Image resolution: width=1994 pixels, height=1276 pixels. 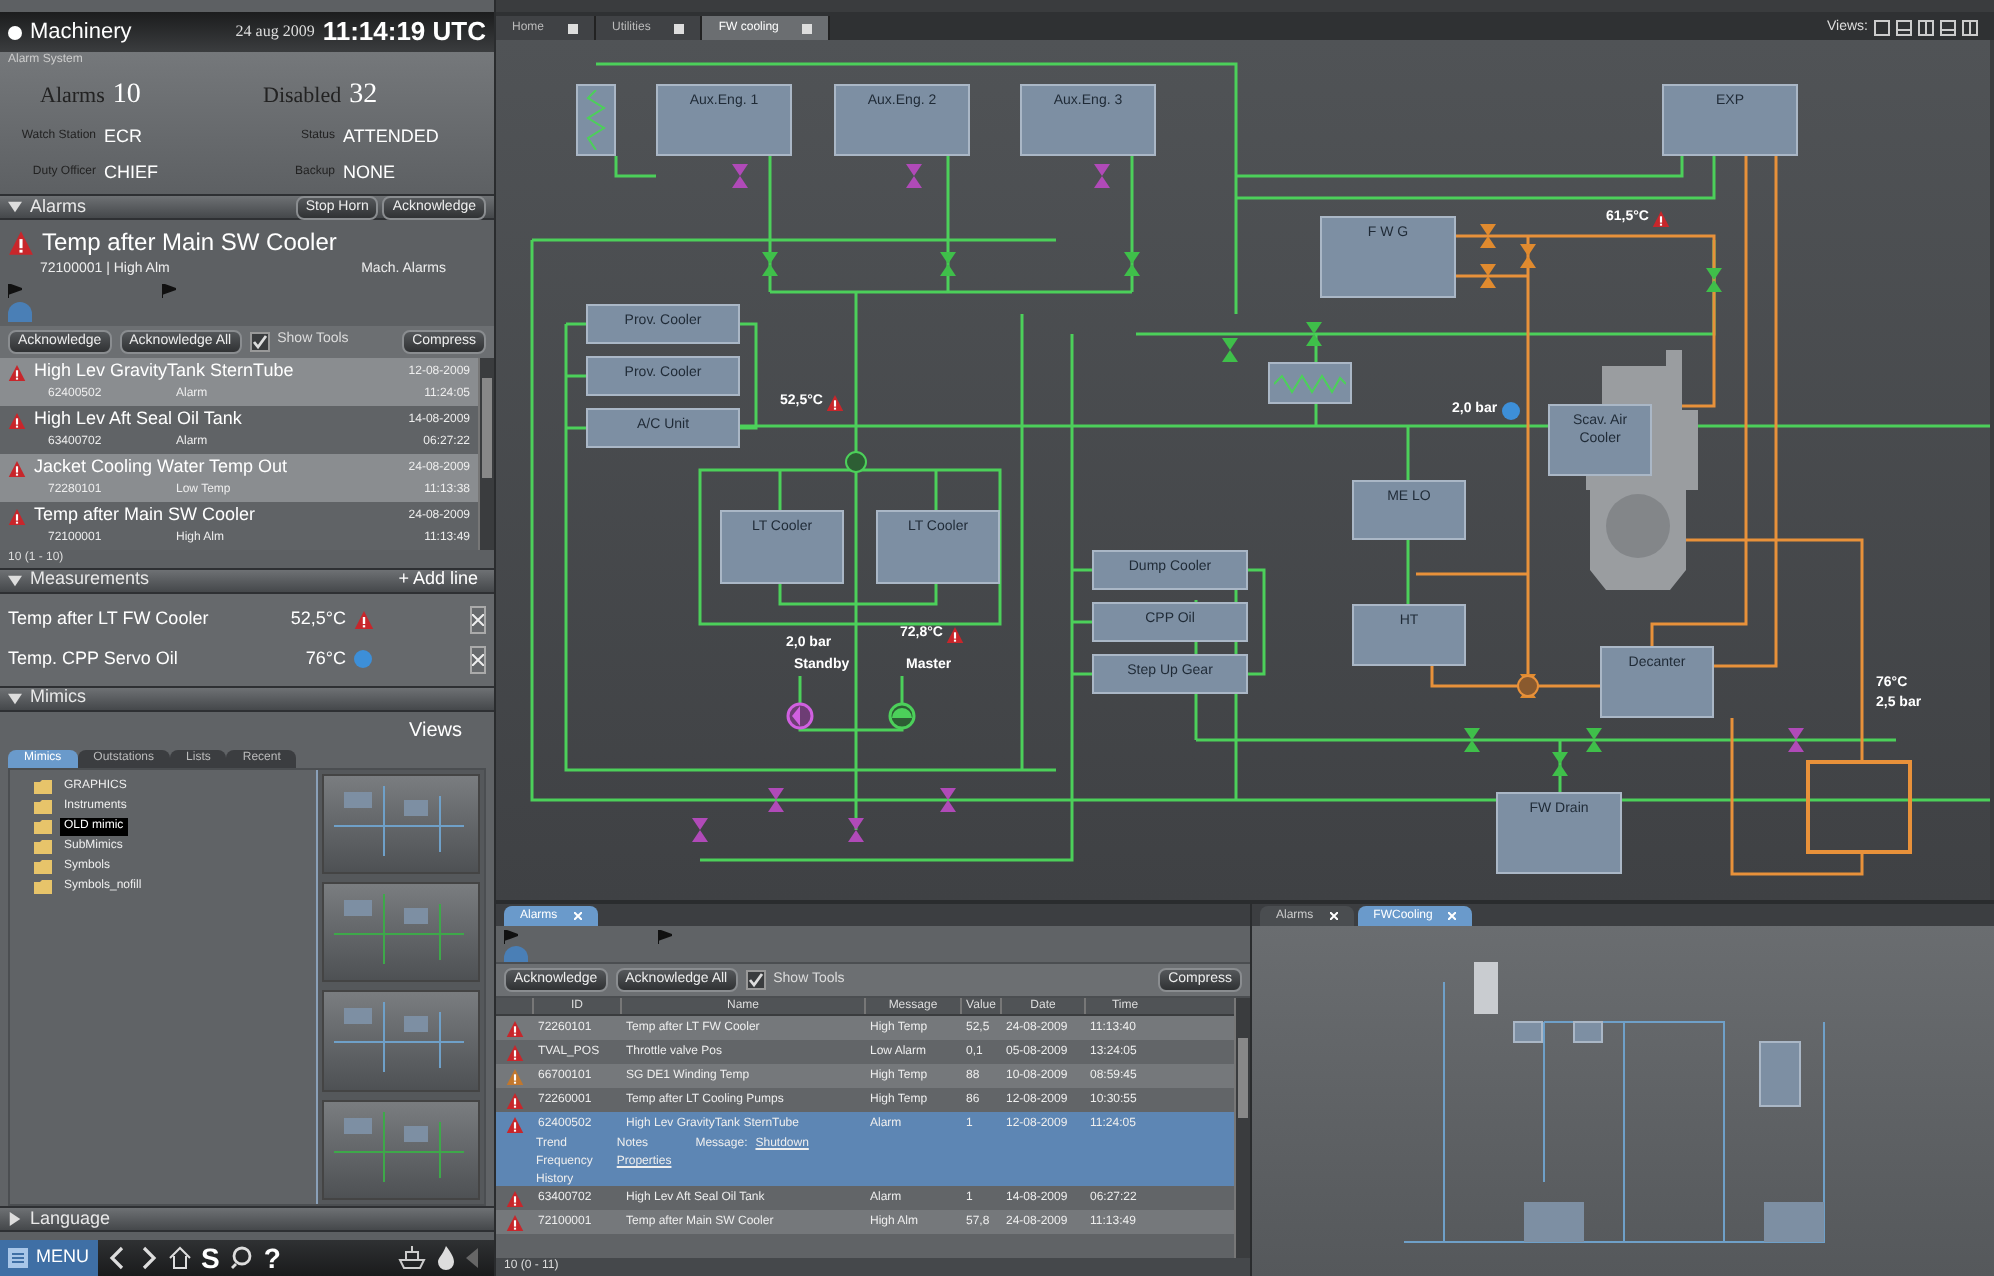 I want to click on count-value: 10, so click(x=126, y=96).